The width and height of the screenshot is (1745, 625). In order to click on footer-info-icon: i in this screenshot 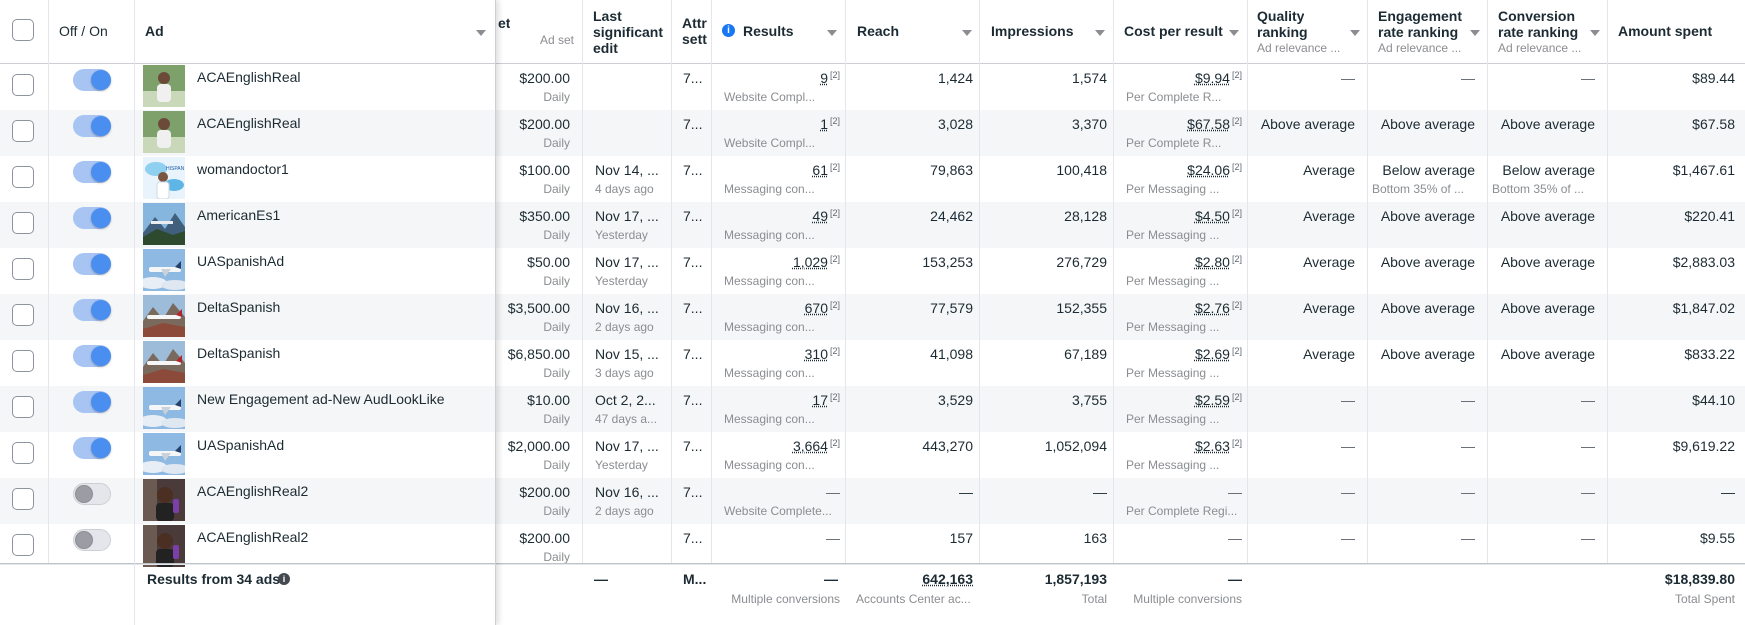, I will do `click(284, 579)`.